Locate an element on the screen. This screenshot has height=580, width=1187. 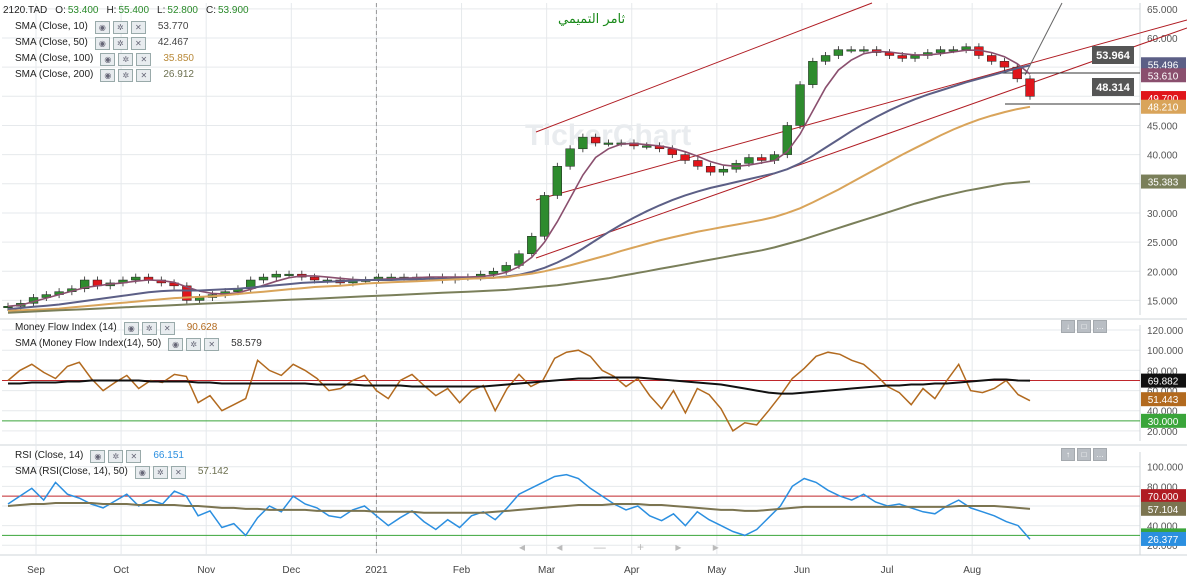
price-label: 48.314 is located at coordinates (1113, 88).